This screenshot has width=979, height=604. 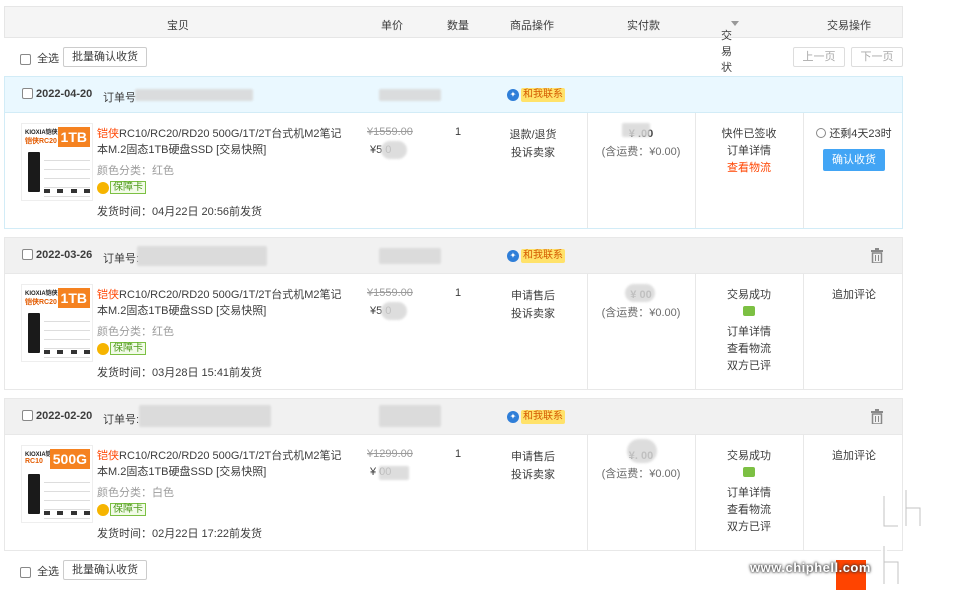 I want to click on clock-icon, so click(x=821, y=133).